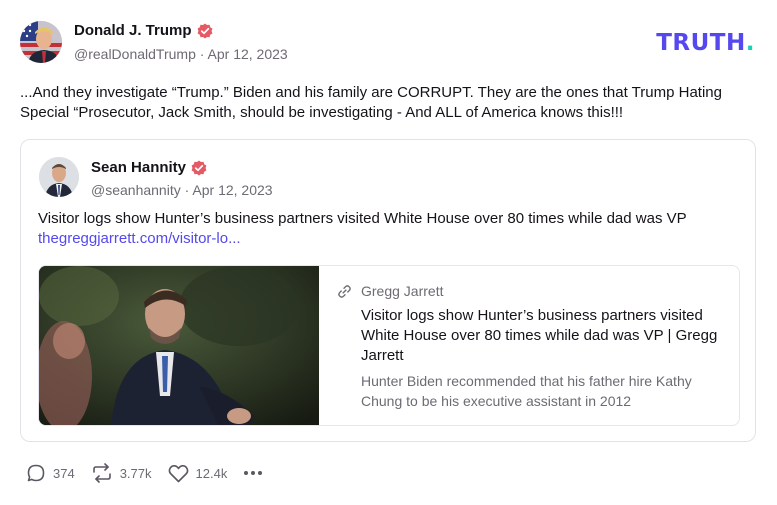  I want to click on link-preview-image, so click(179, 345).